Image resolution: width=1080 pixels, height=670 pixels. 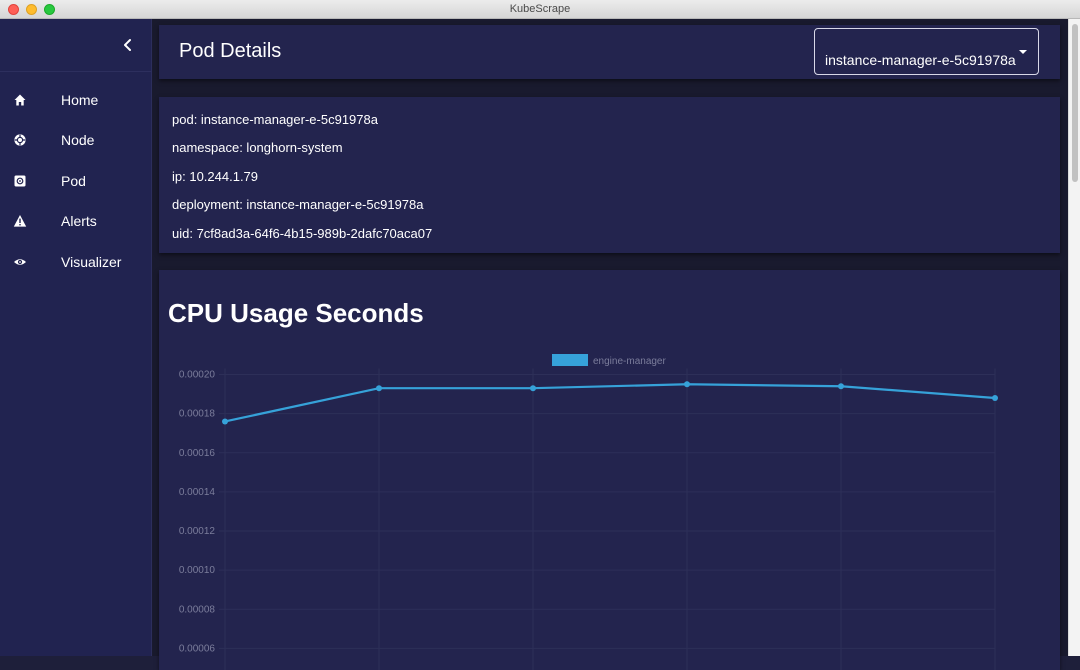 What do you see at coordinates (20, 100) in the screenshot?
I see `home-icon` at bounding box center [20, 100].